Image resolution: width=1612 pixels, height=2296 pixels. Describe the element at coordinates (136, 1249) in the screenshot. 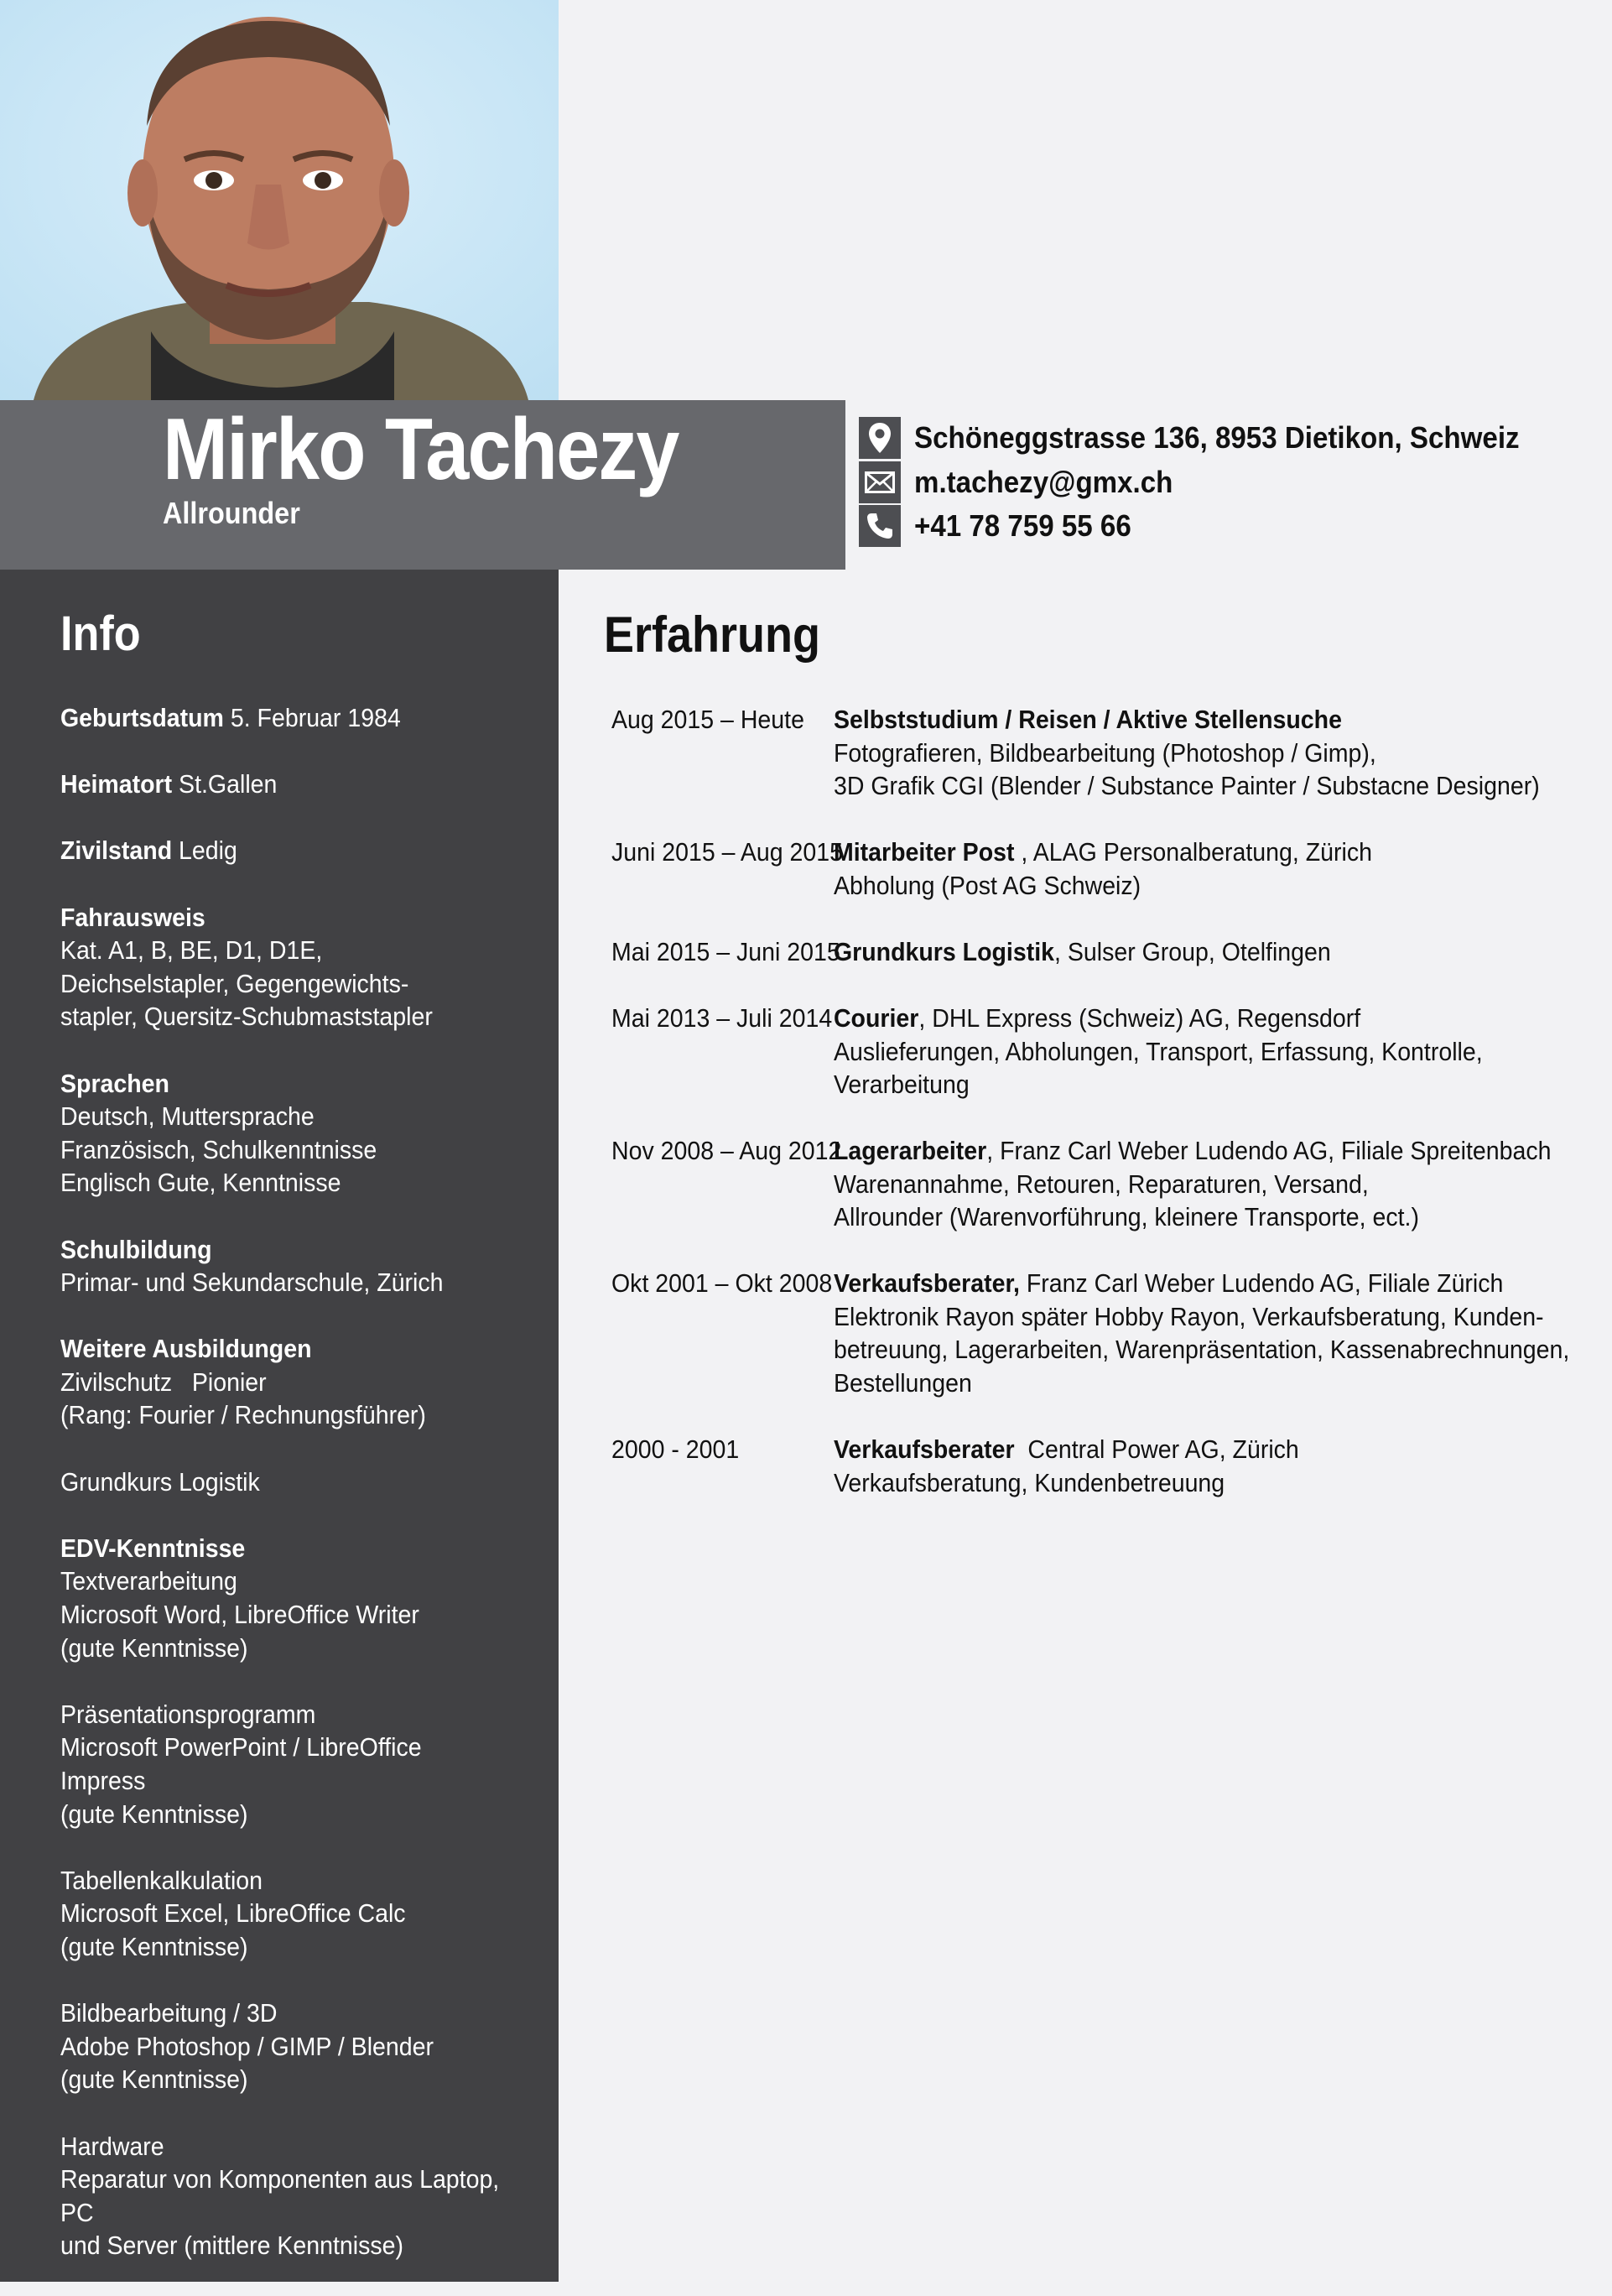

I see `school-label: Schulbildung` at that location.